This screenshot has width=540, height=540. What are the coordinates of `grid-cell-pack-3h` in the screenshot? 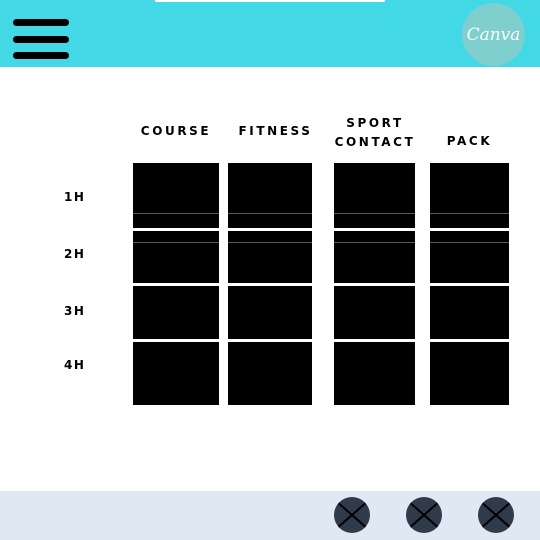 It's located at (469, 312).